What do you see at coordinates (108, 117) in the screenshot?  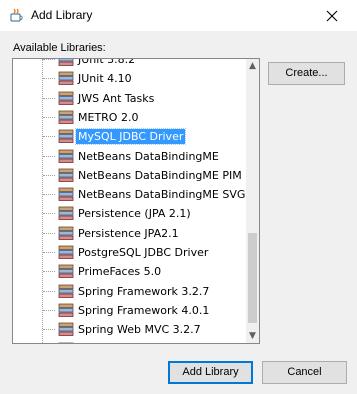 I see `library-label: METRO 2.0` at bounding box center [108, 117].